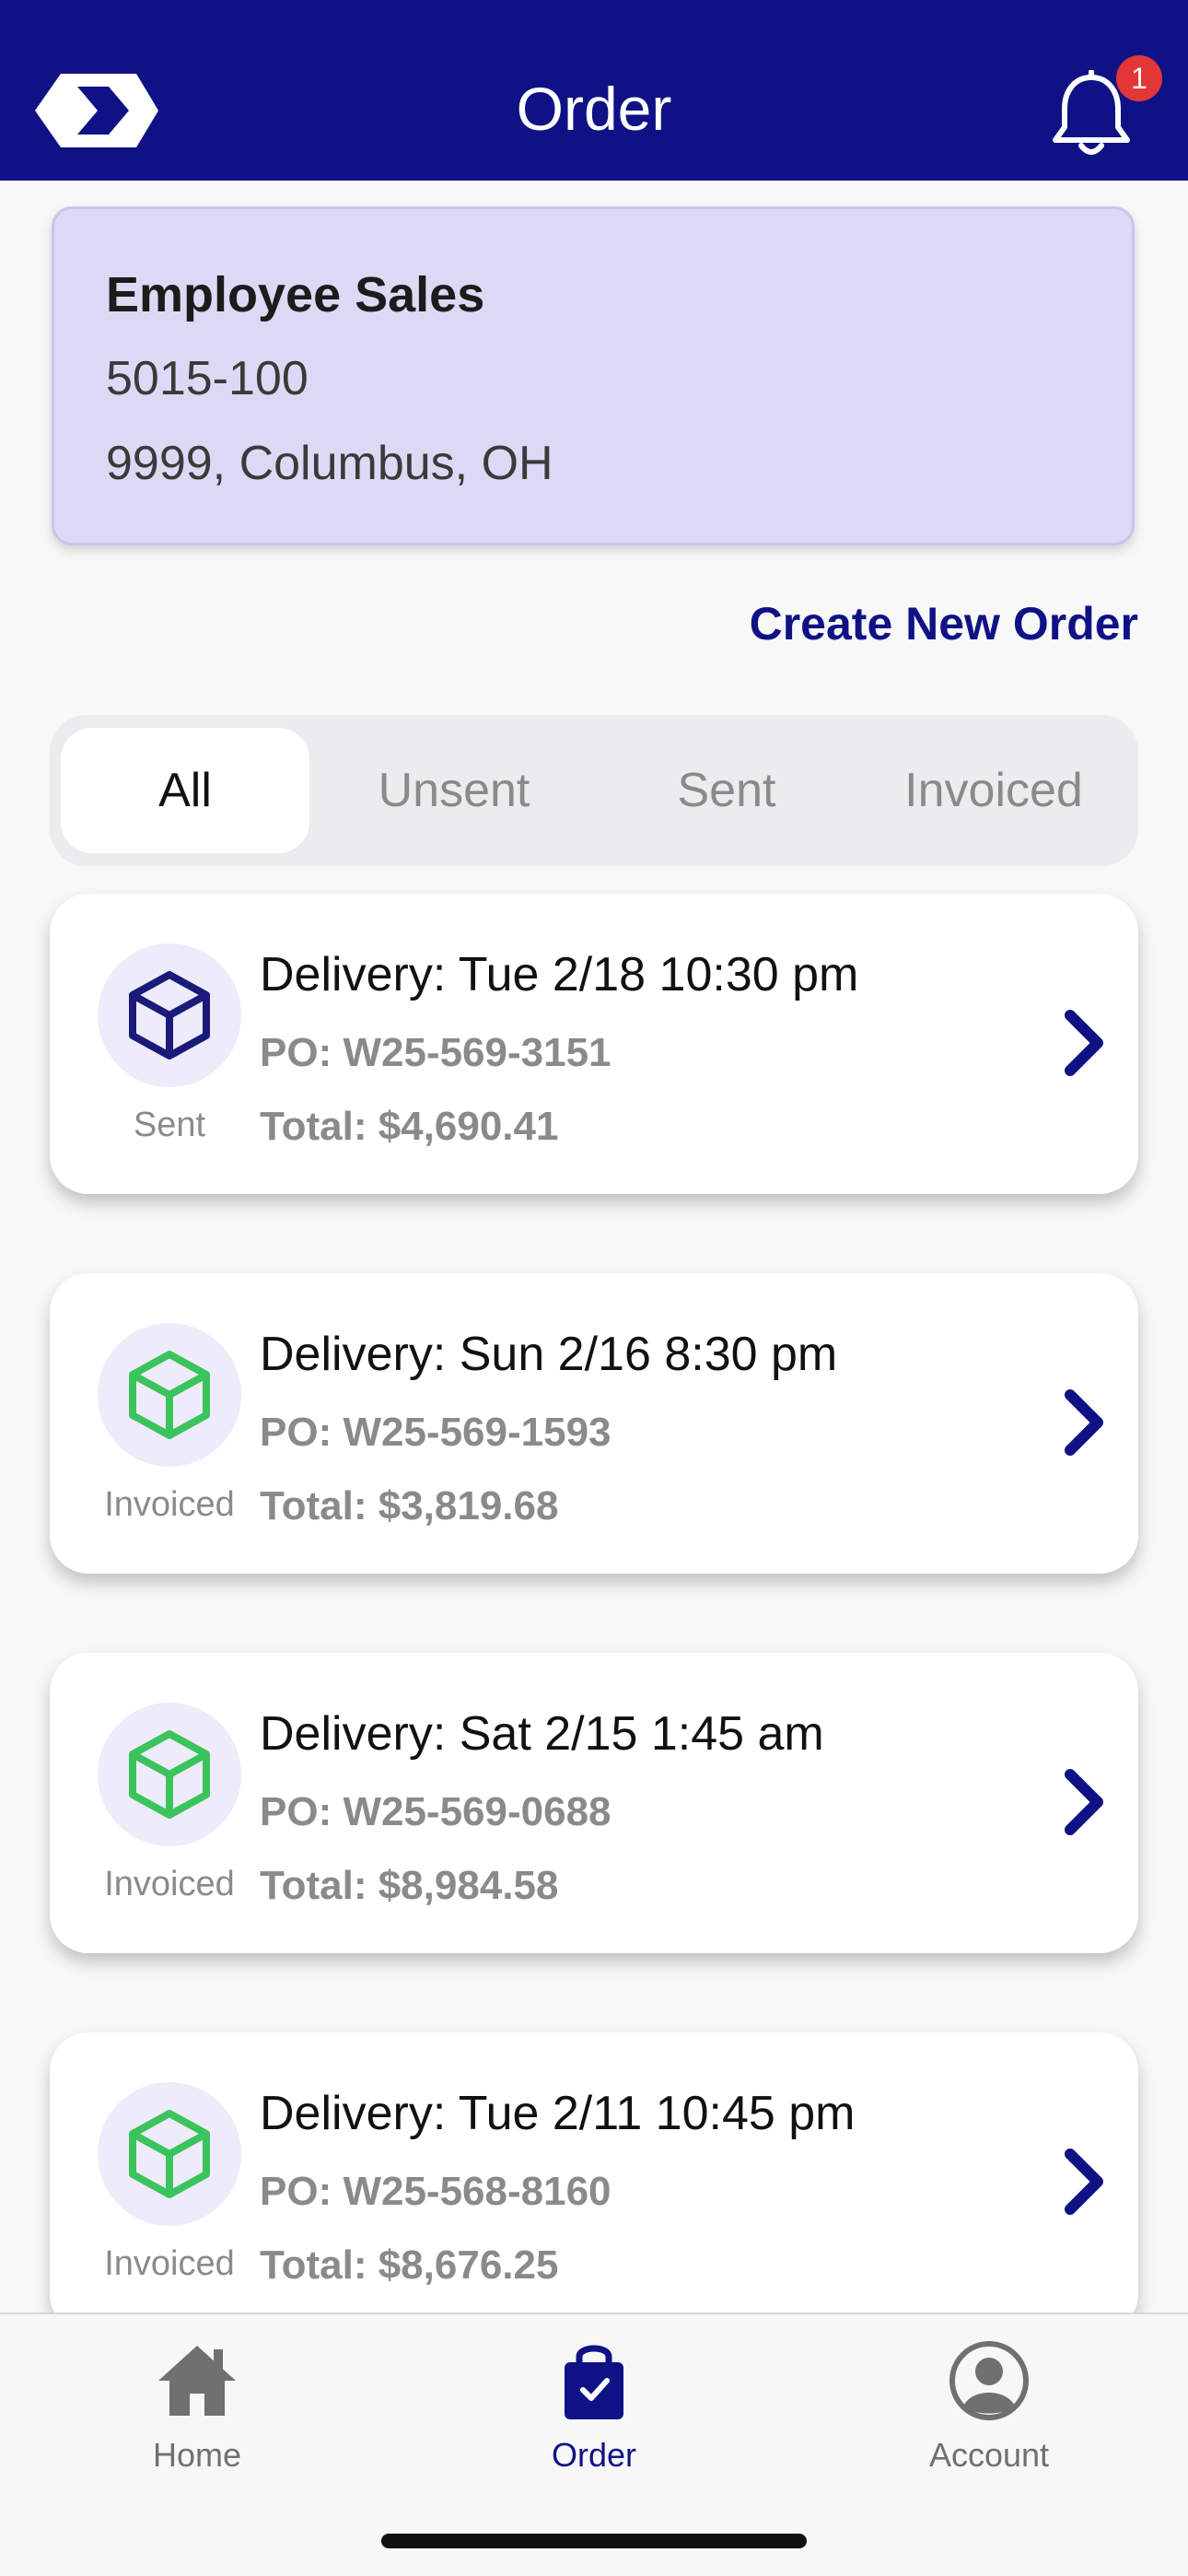 The image size is (1188, 2576). What do you see at coordinates (542, 1734) in the screenshot?
I see `delivery-time: Delivery: Sat 2/15 1:45 am` at bounding box center [542, 1734].